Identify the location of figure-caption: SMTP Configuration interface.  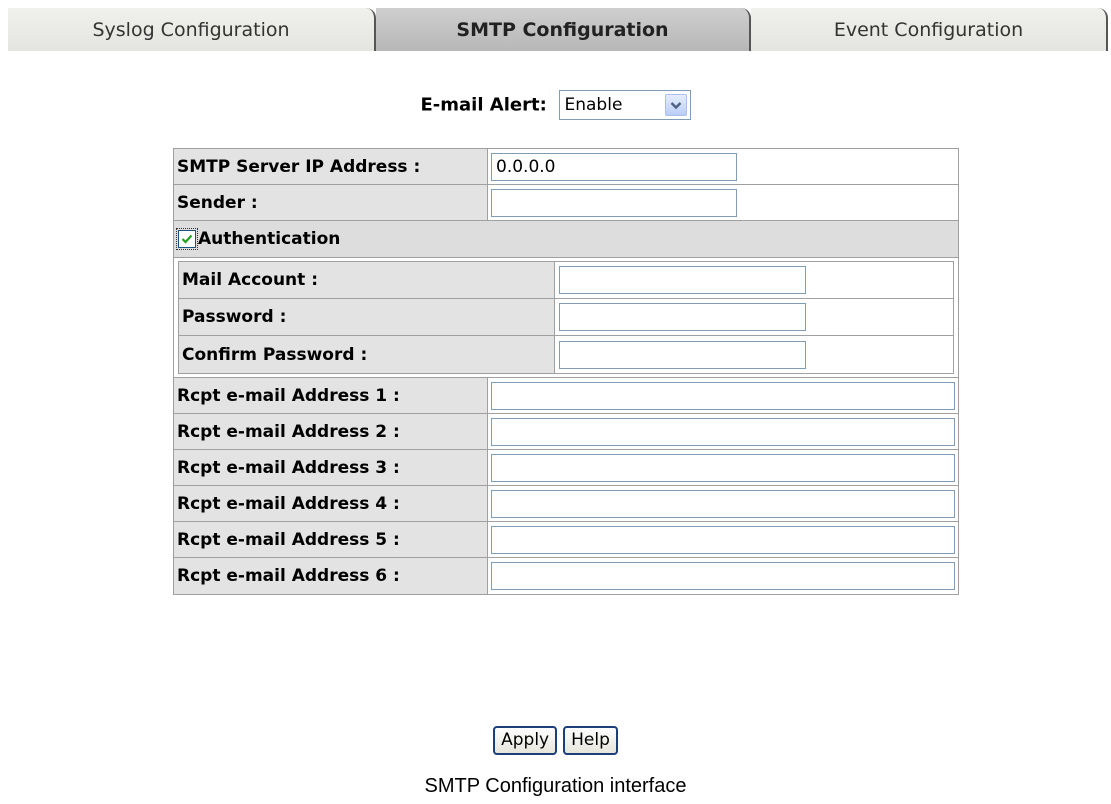
(555, 786).